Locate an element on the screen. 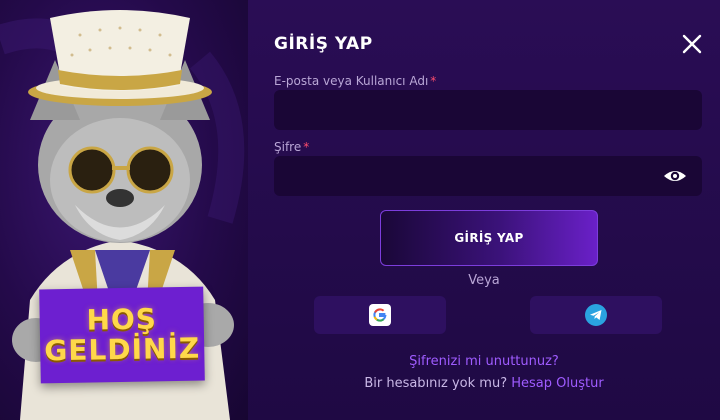 This screenshot has width=720, height=420. username-required-mark: * is located at coordinates (433, 81).